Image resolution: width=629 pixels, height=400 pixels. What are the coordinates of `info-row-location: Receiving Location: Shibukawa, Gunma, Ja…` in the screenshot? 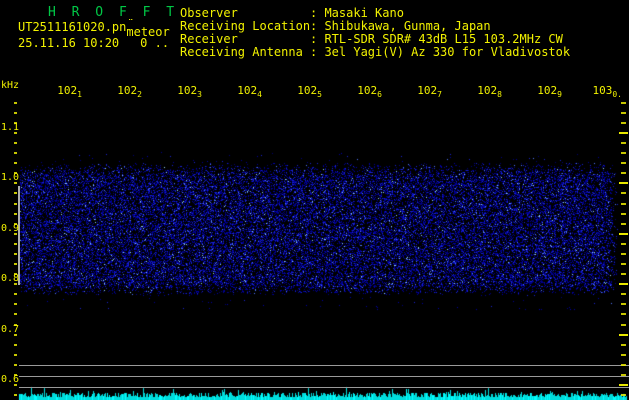 It's located at (335, 26).